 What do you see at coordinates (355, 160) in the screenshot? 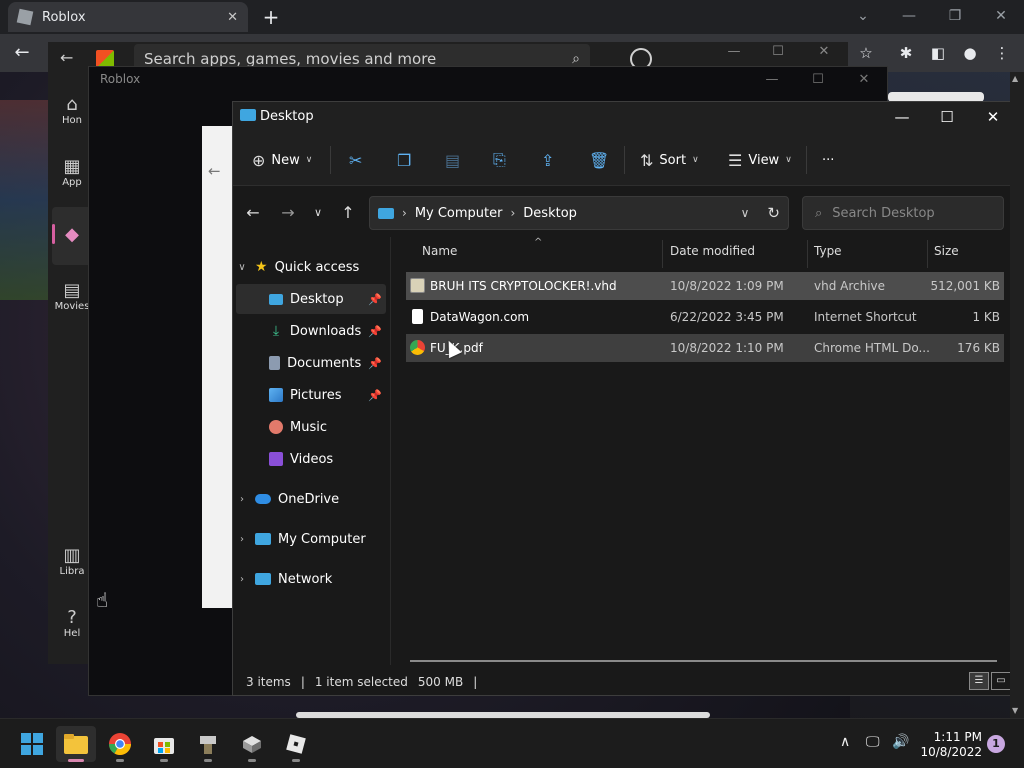
I see `cut-button: ✂` at bounding box center [355, 160].